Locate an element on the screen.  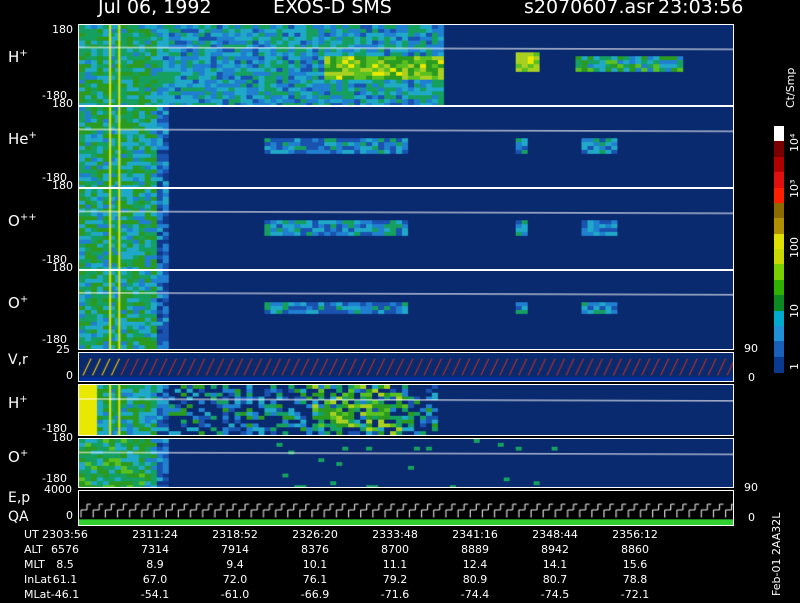
time-table-cell: 2333:48 is located at coordinates (395, 534).